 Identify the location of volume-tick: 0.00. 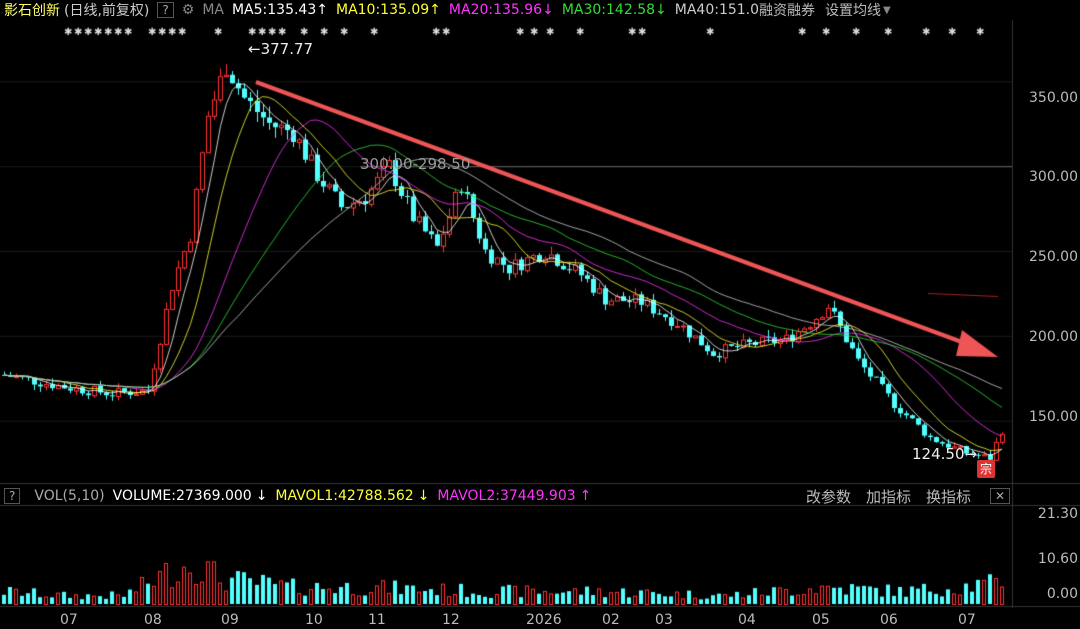
(1062, 594).